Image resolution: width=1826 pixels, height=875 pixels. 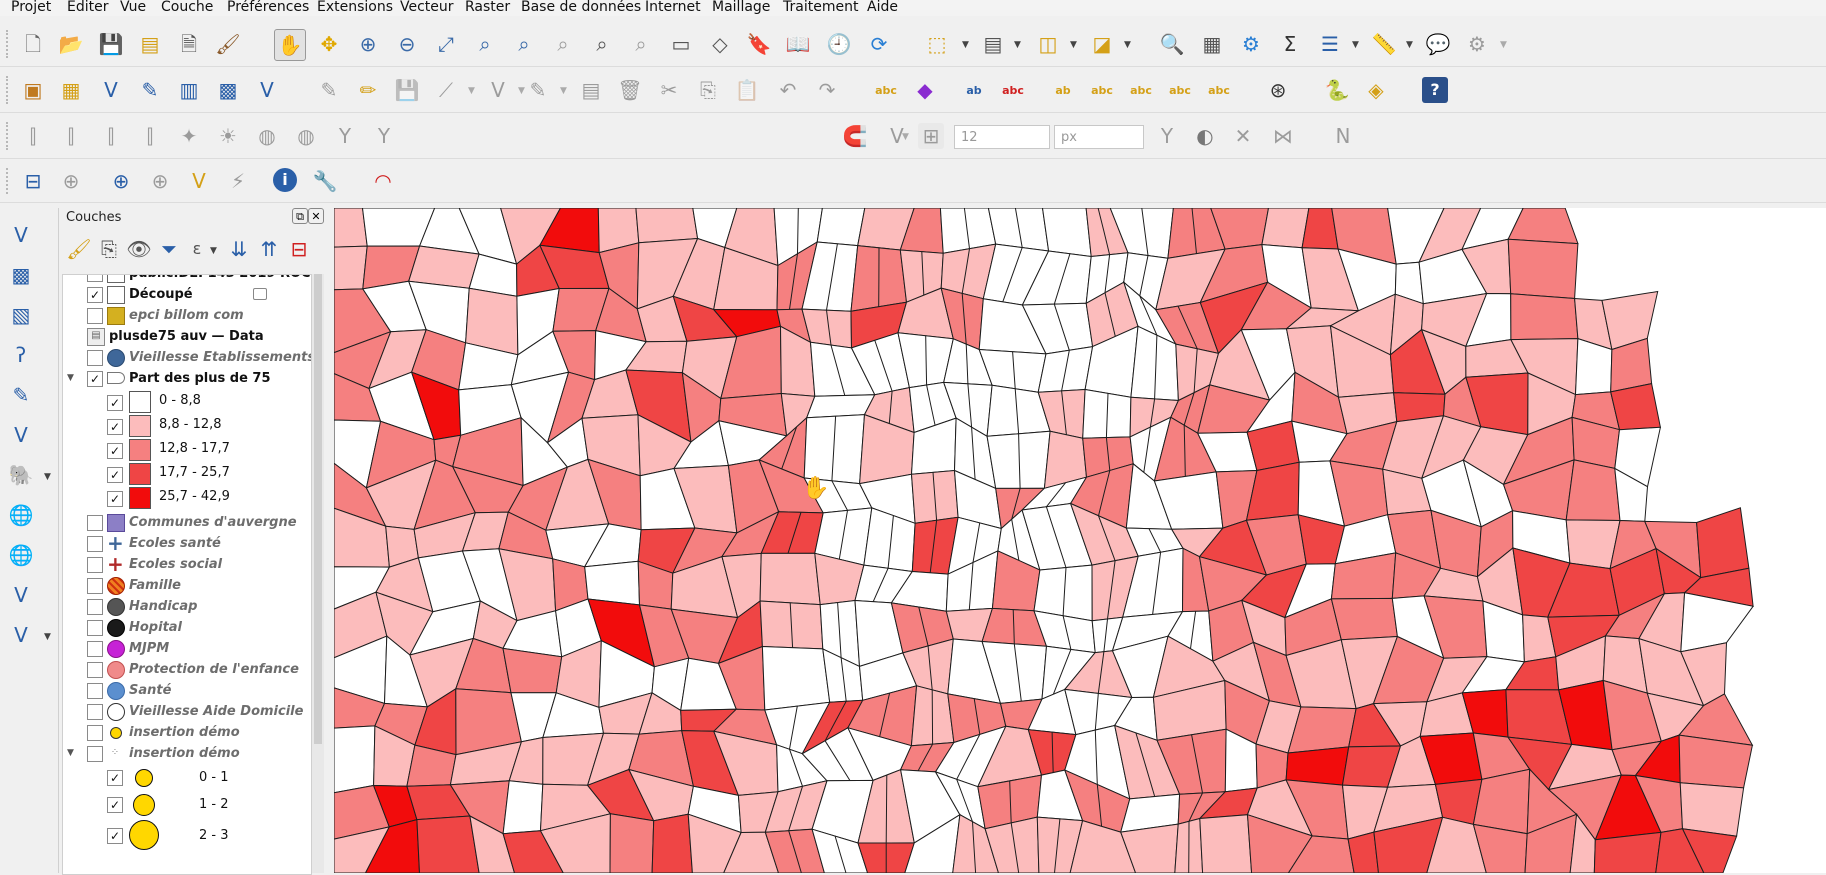 I want to click on layer-item: insertion démo, so click(x=187, y=732).